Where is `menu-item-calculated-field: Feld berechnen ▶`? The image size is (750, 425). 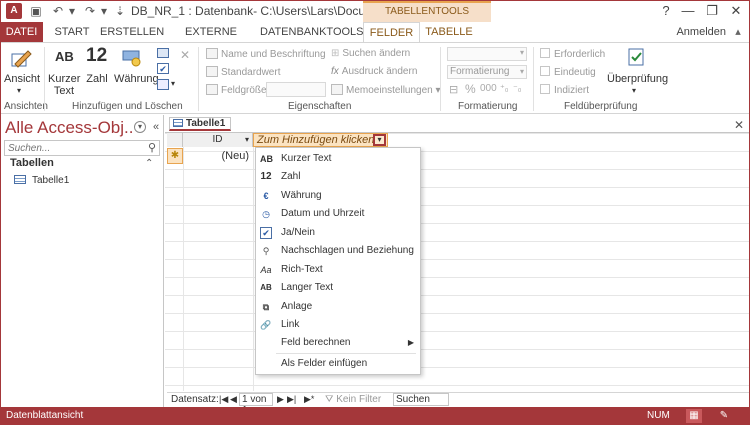
menu-item-calculated-field: Feld berechnen ▶ is located at coordinates (338, 343).